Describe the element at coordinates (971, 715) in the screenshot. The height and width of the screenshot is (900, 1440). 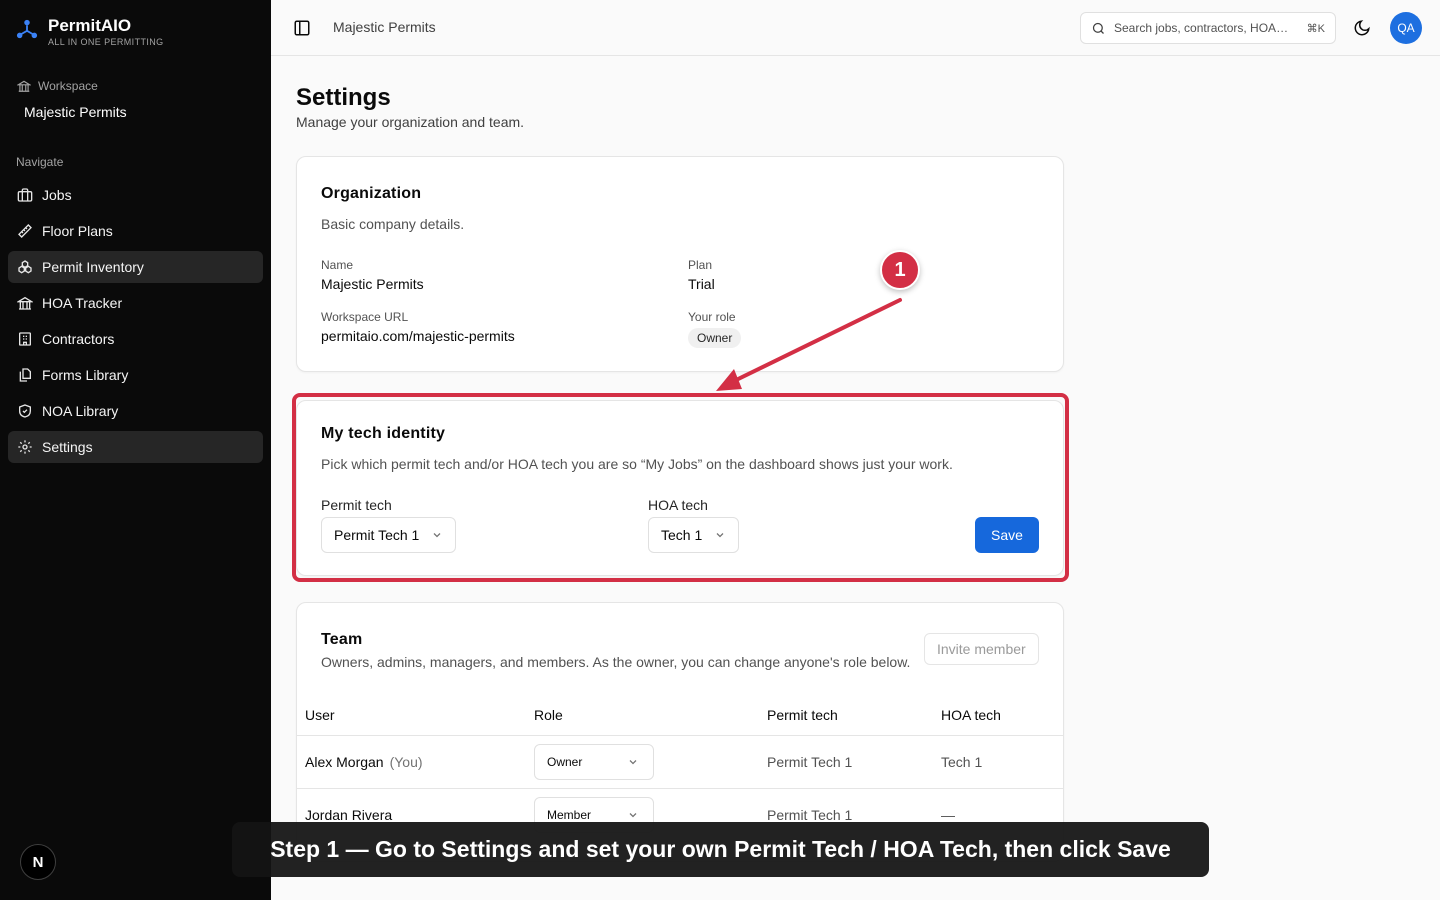
I see `column-header-hoa-tech: HOA tech` at that location.